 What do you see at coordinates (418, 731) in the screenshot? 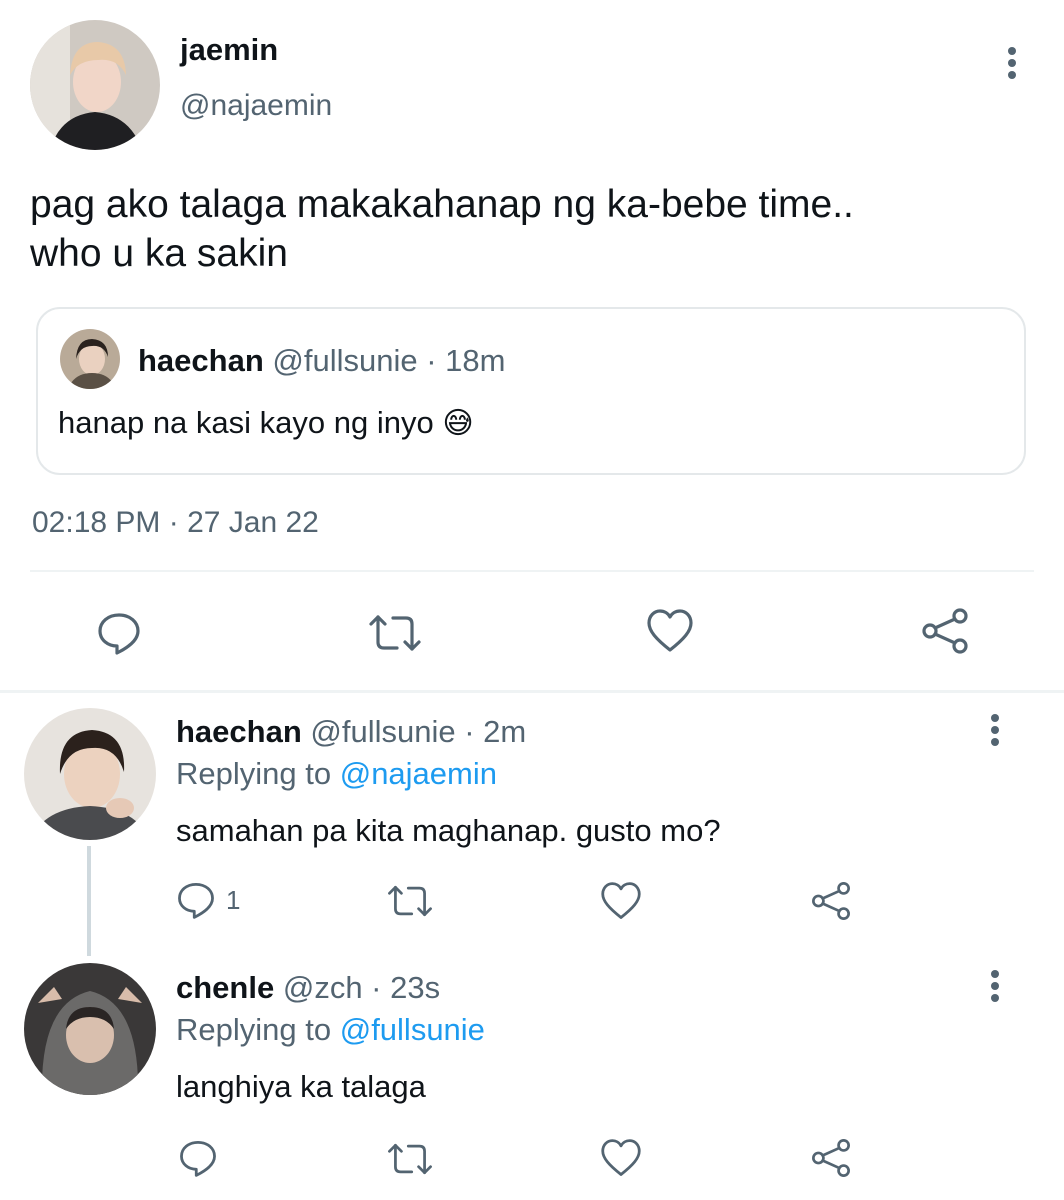
I see `reply-handle-time: @fullsunie · 2m` at bounding box center [418, 731].